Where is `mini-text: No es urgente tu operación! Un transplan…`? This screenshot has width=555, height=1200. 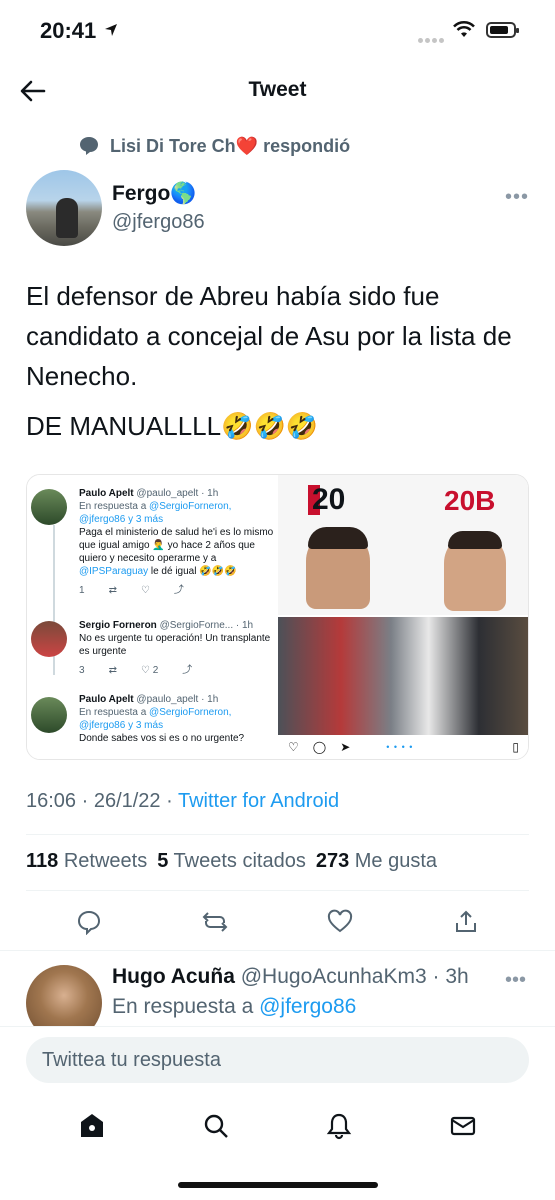 mini-text: No es urgente tu operación! Un transplan… is located at coordinates (175, 645).